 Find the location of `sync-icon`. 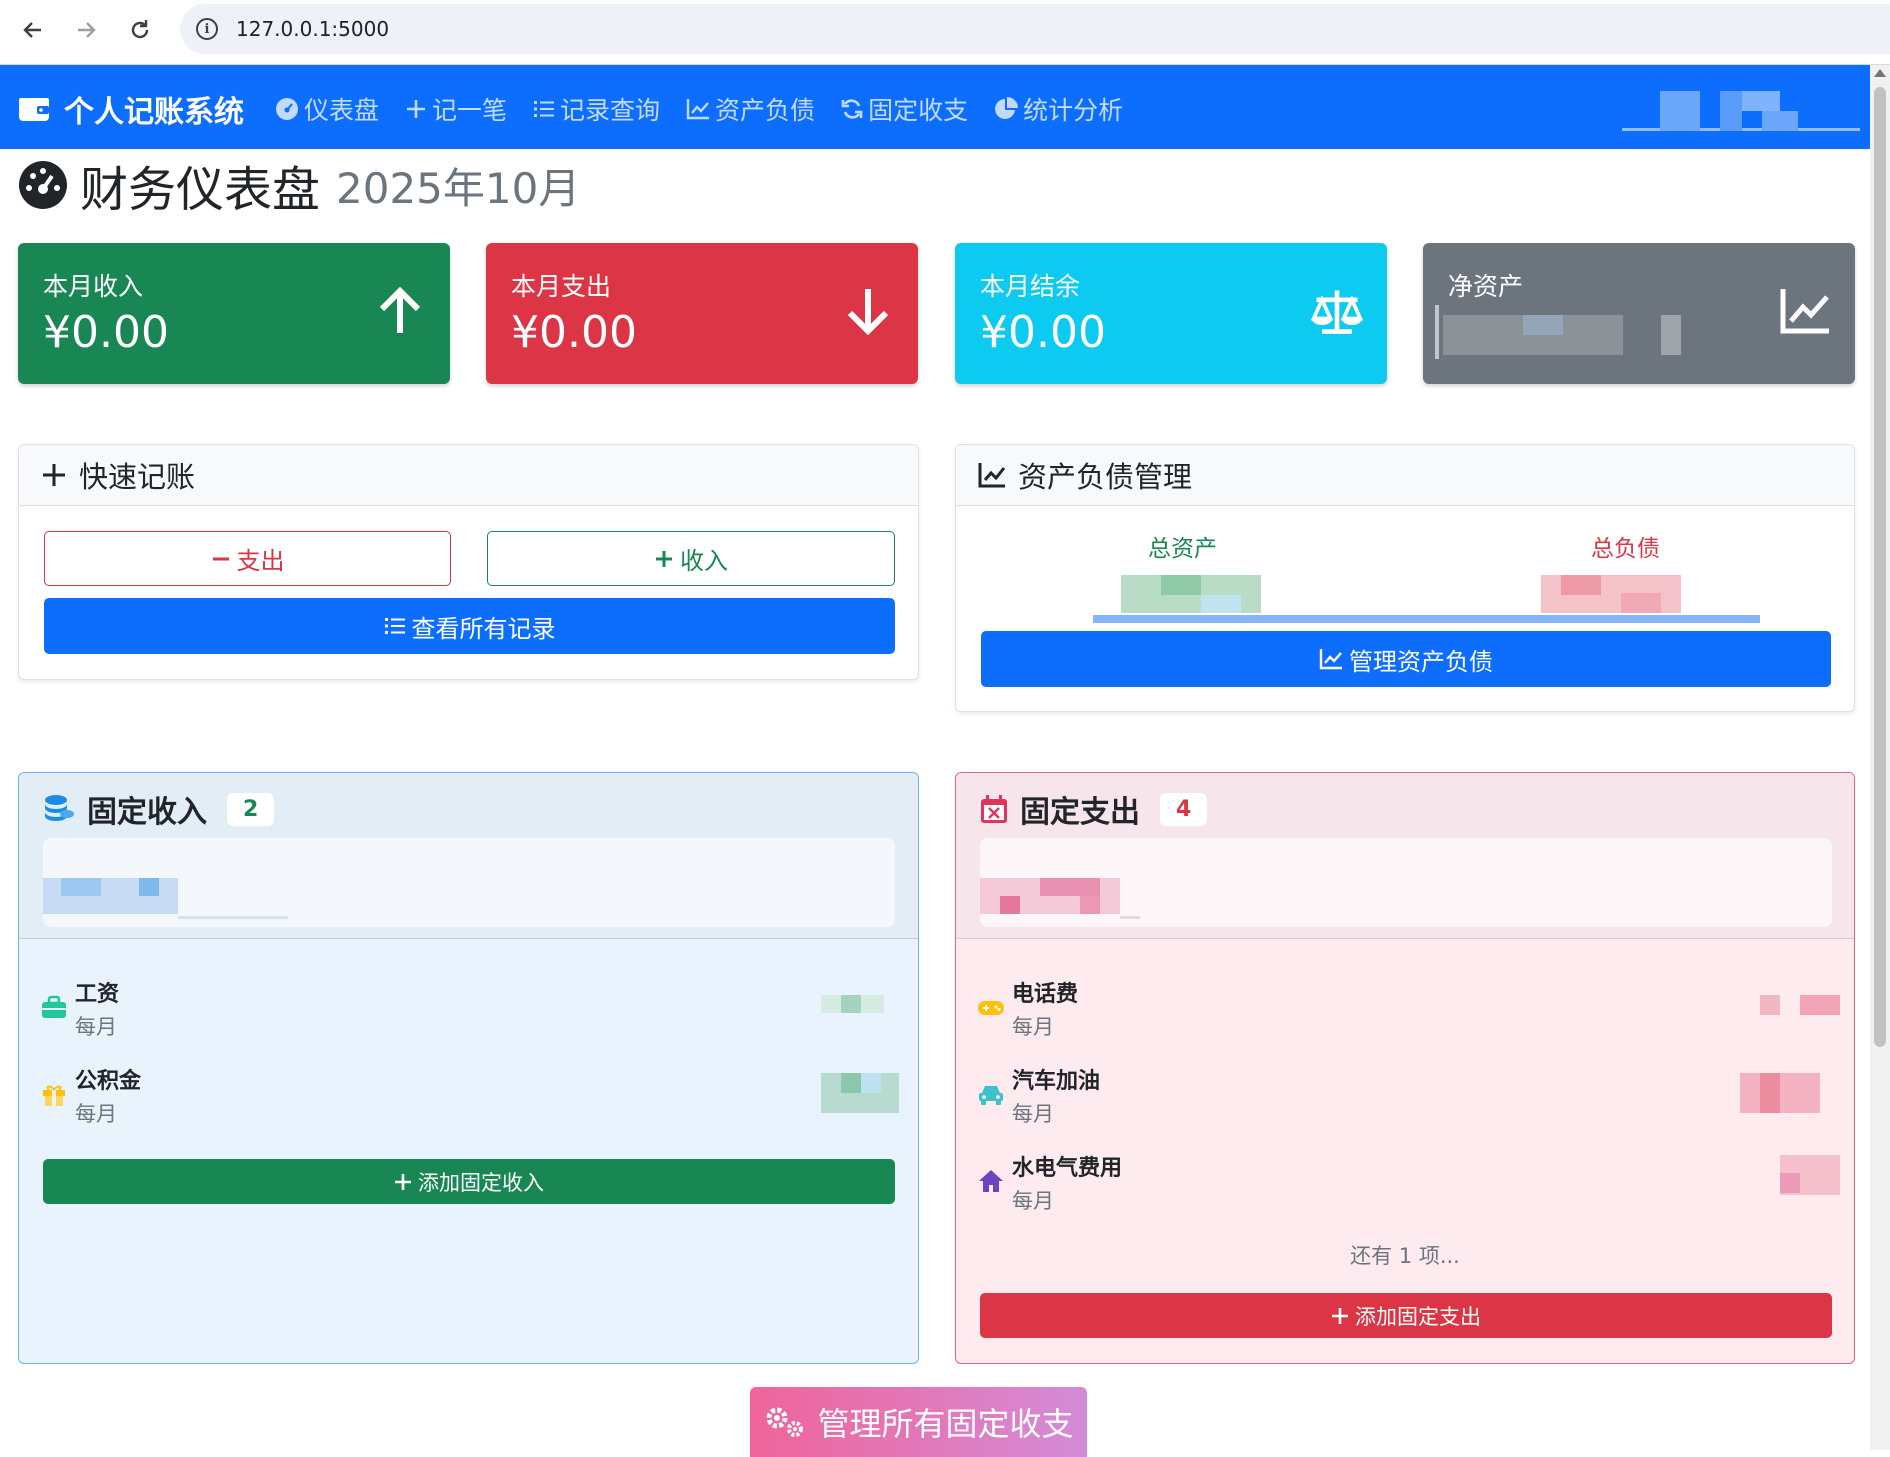

sync-icon is located at coordinates (852, 109).